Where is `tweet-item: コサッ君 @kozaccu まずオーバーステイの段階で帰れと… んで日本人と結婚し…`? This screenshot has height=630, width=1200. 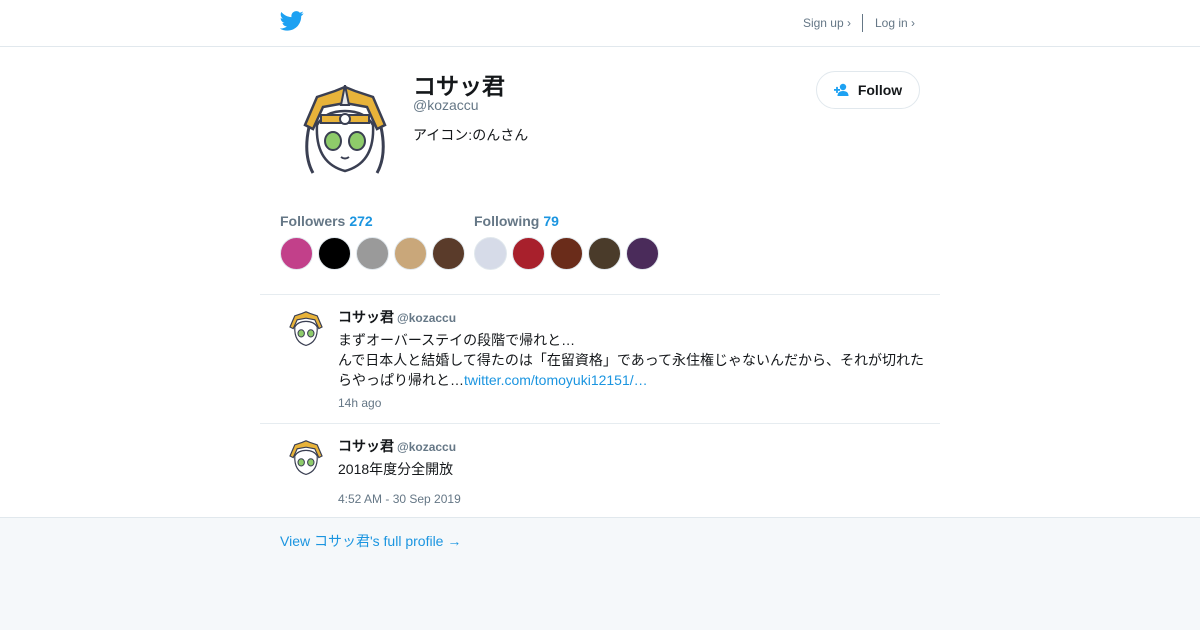 tweet-item: コサッ君 @kozaccu まずオーバーステイの段階で帰れと… んで日本人と結婚し… is located at coordinates (600, 358).